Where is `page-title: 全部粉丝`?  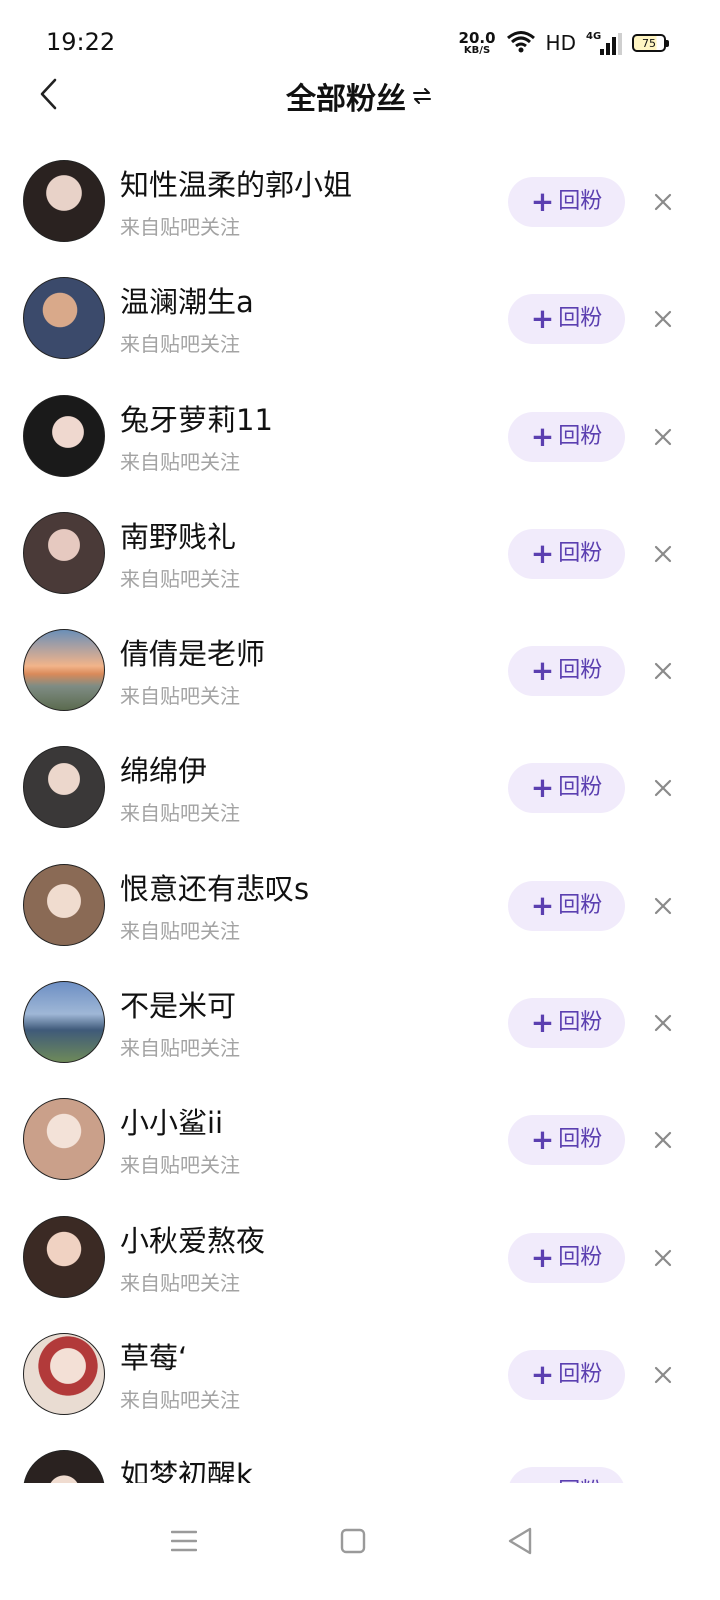
page-title: 全部粉丝 is located at coordinates (346, 99).